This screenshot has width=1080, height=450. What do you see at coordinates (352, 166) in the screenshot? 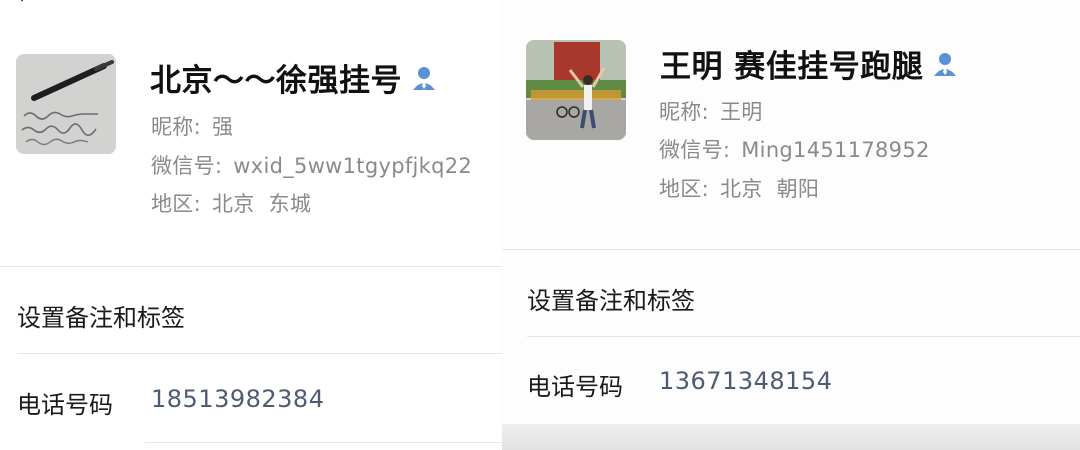
I see `wechat-id-value: wxid_5ww1tgypfjkq22` at bounding box center [352, 166].